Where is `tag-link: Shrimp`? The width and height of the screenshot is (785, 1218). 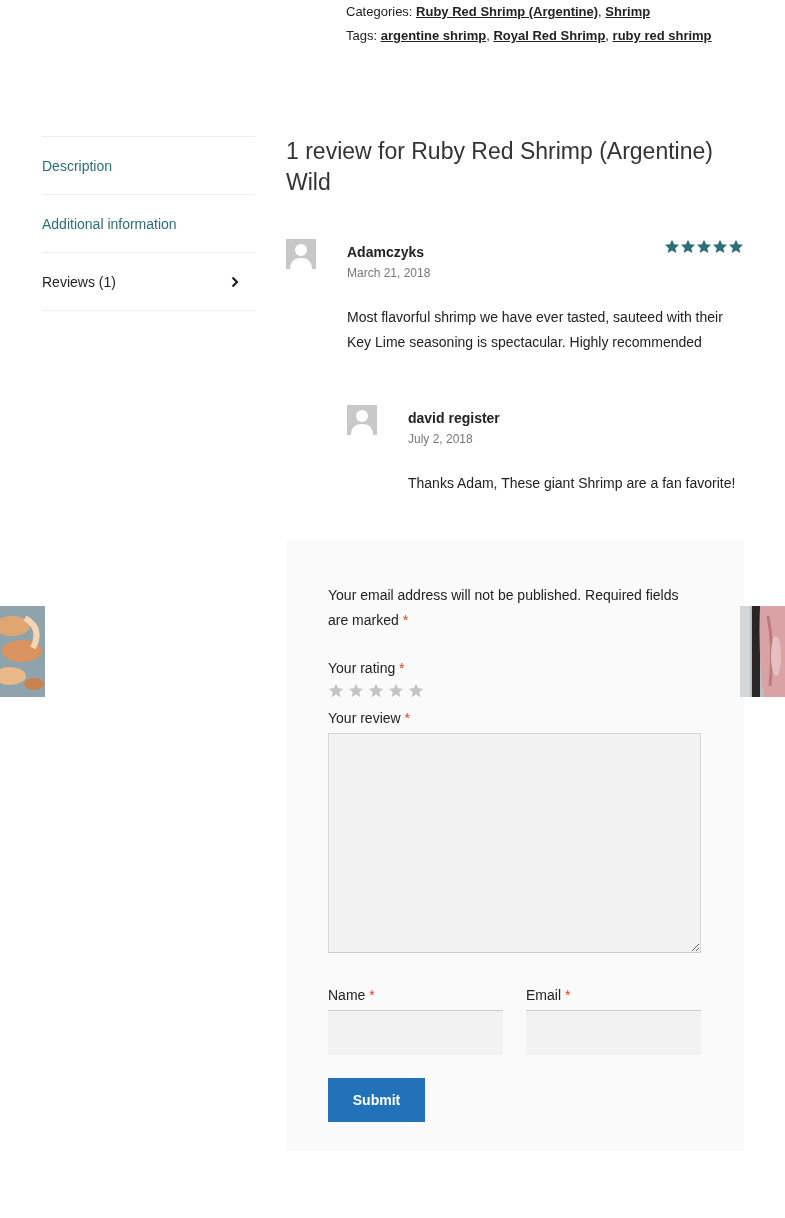
tag-link: Shrimp is located at coordinates (628, 11).